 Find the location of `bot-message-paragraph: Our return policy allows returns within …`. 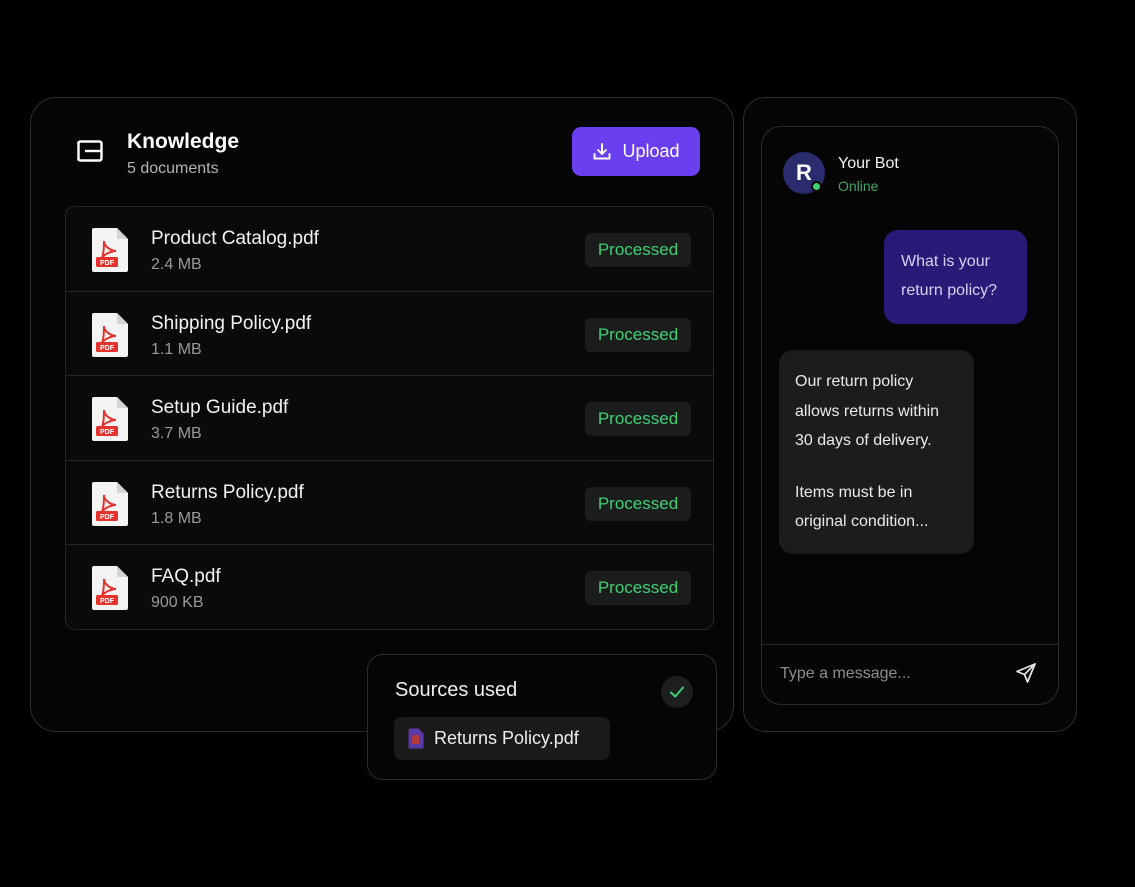

bot-message-paragraph: Our return policy allows returns within … is located at coordinates (867, 411).